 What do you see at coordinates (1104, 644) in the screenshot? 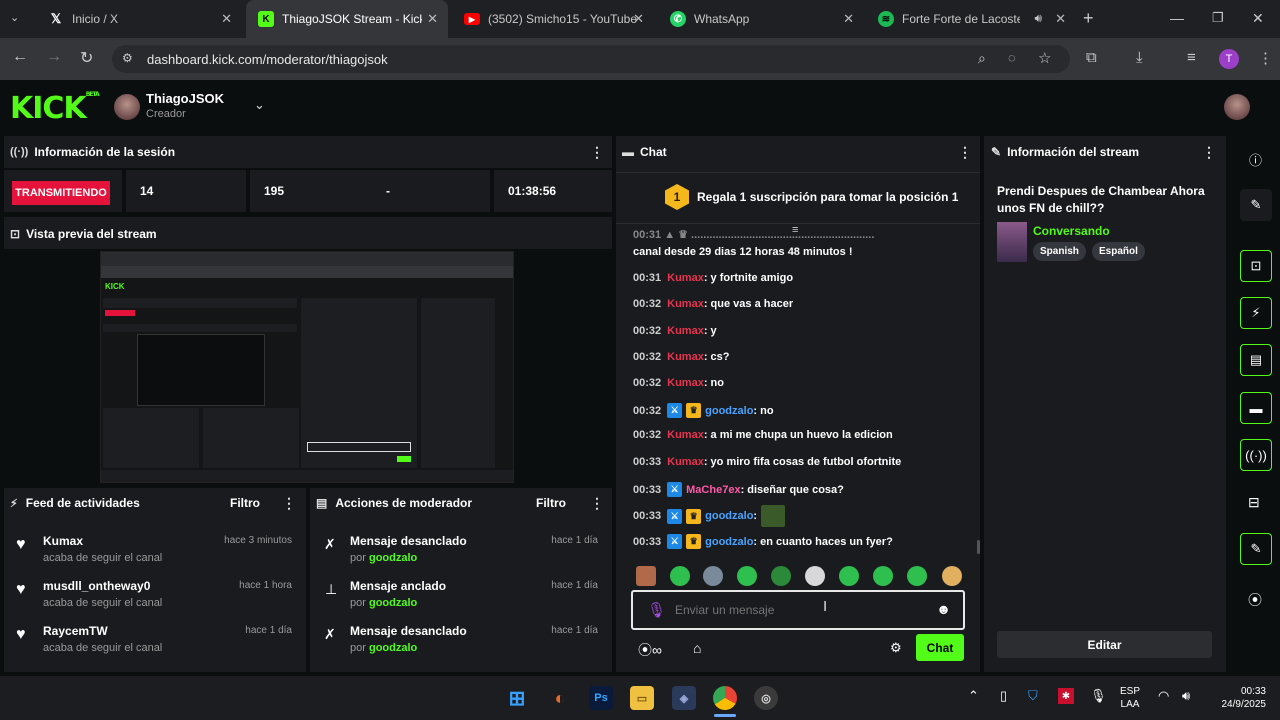
I see `edit-stream-button: Editar` at bounding box center [1104, 644].